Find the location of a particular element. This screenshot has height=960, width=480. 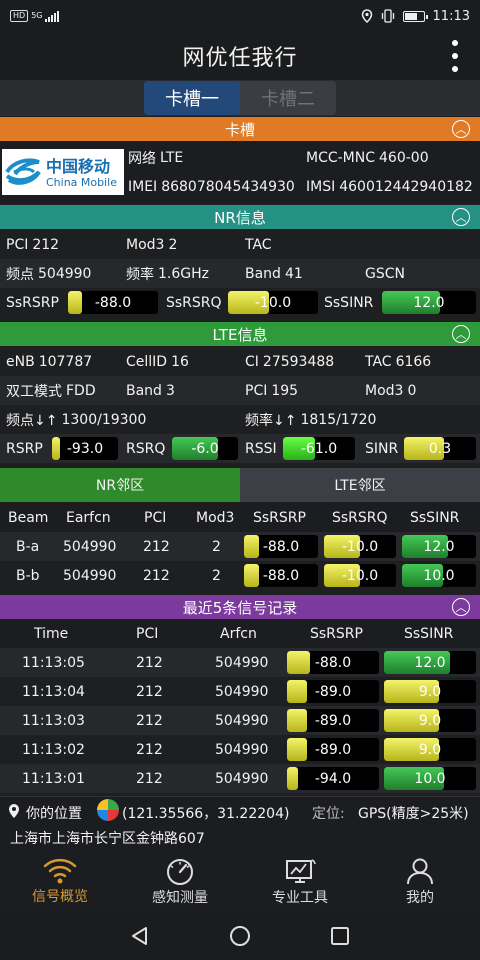

lte-section-title: LTE信息 is located at coordinates (240, 334).